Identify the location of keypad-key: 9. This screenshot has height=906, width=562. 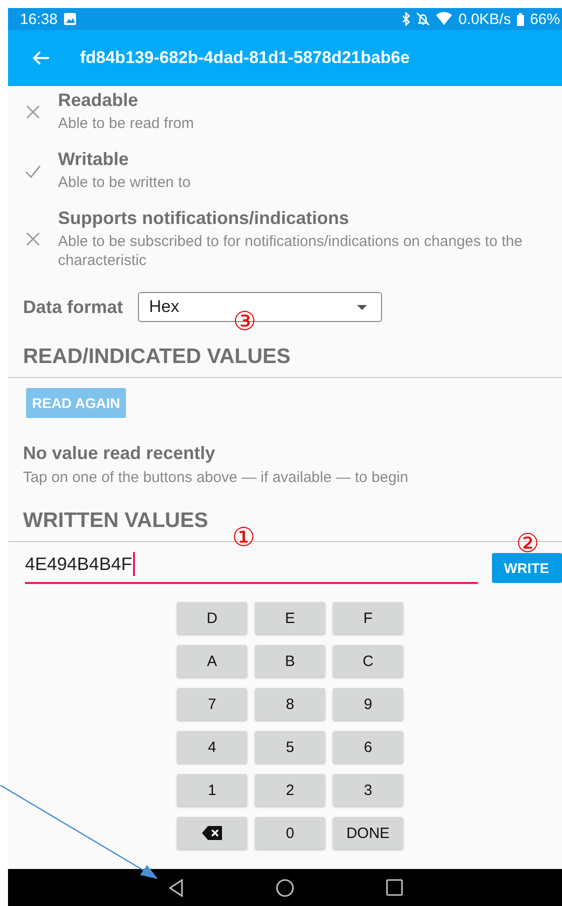
(368, 704).